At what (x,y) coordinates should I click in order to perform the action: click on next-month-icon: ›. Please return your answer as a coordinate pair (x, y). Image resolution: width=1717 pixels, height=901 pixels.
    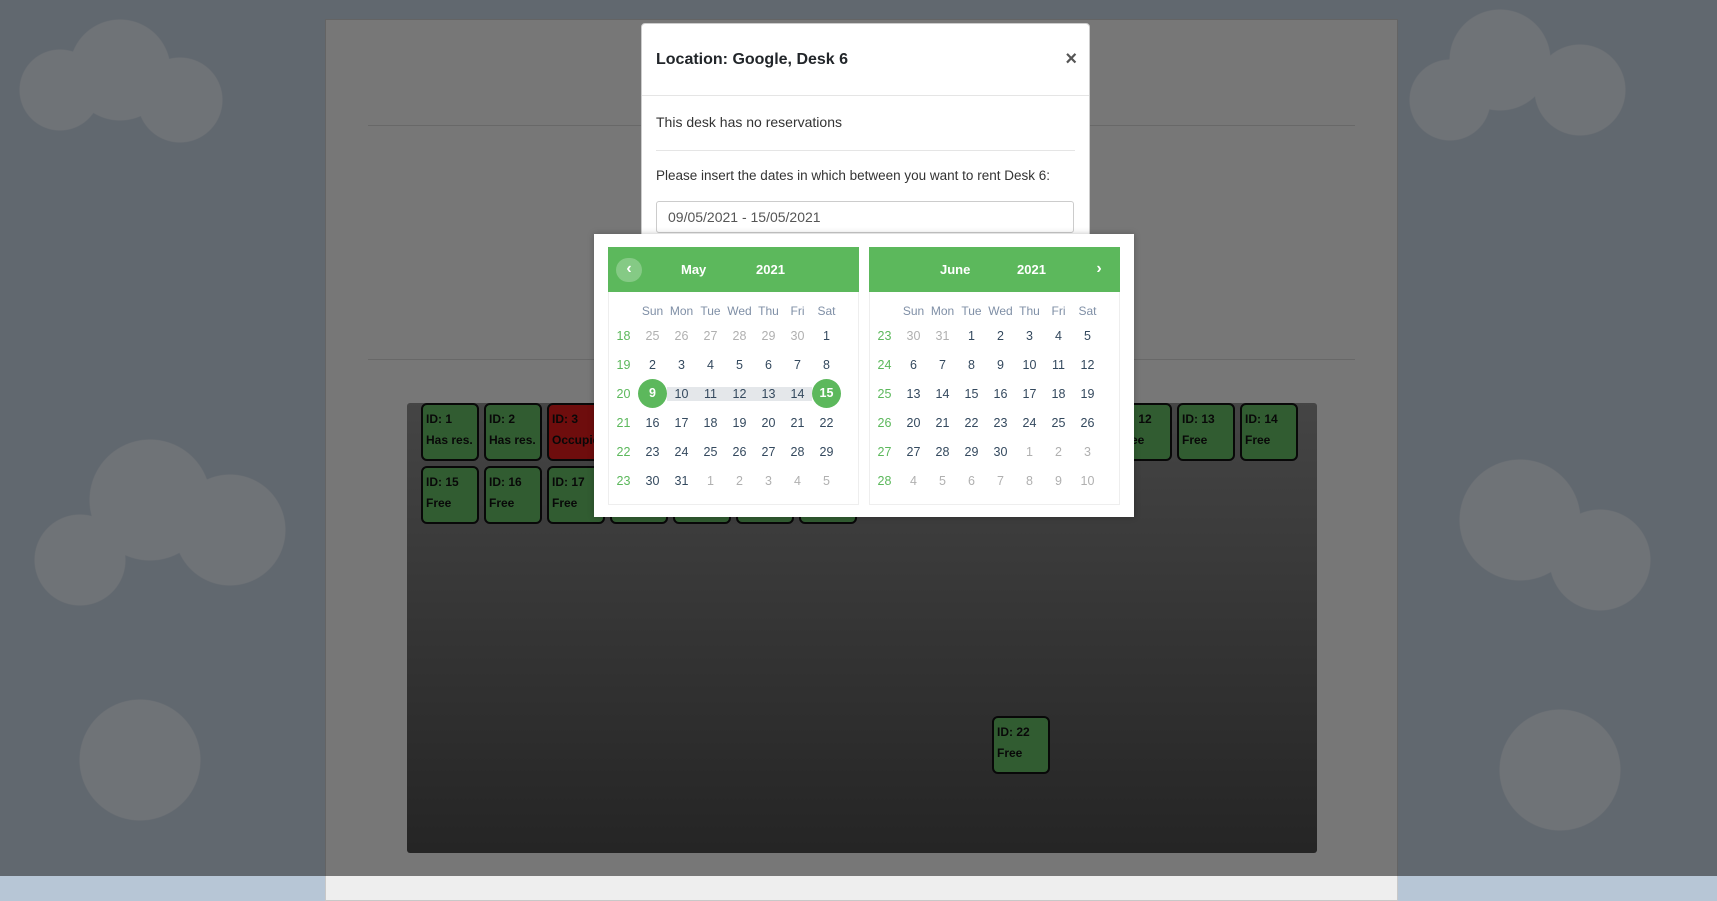
    Looking at the image, I should click on (1099, 270).